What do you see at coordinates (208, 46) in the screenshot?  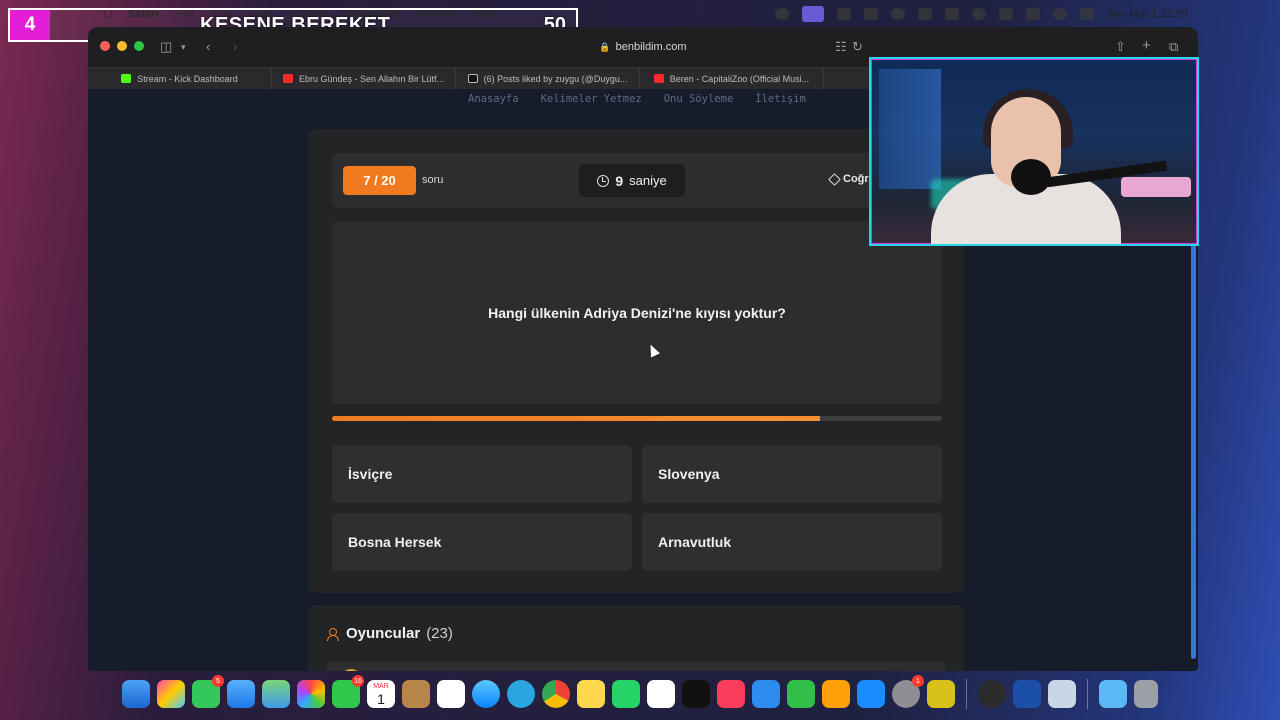 I see `back-icon: ‹` at bounding box center [208, 46].